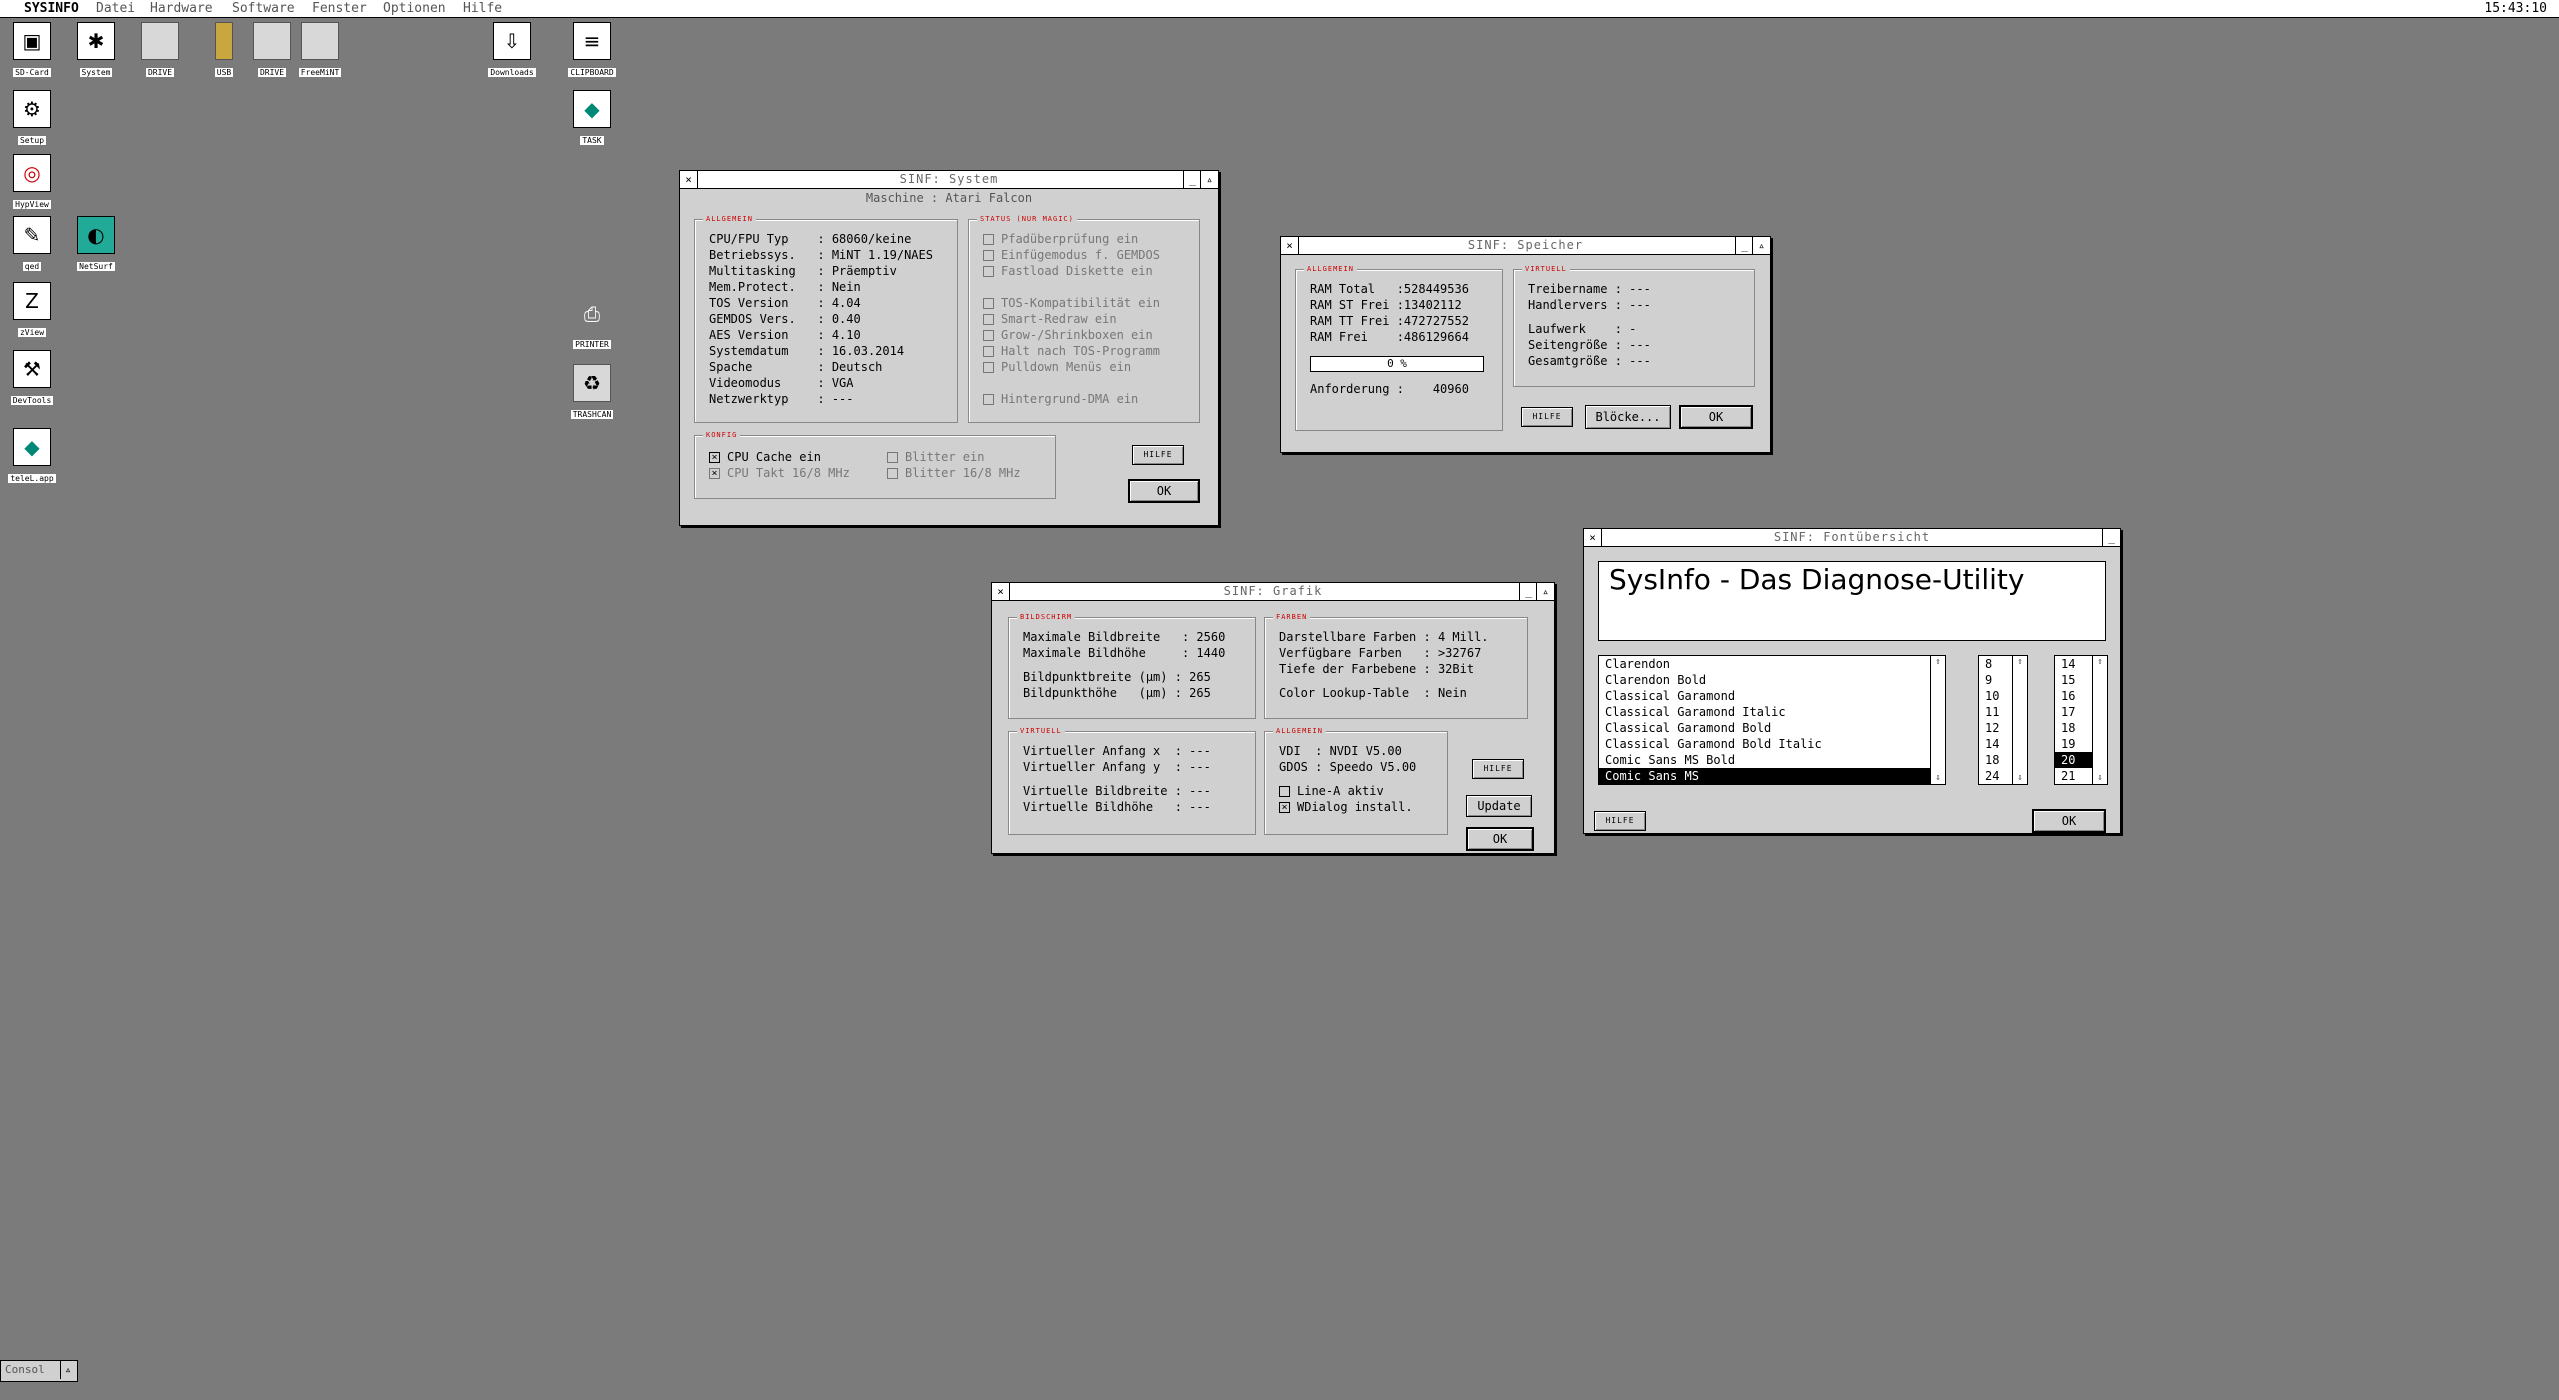 This screenshot has height=1400, width=2559. Describe the element at coordinates (2003, 720) in the screenshot. I see `size-list-1: 8 9 10 11 12 14 18 24 ⇧ ⇩` at that location.